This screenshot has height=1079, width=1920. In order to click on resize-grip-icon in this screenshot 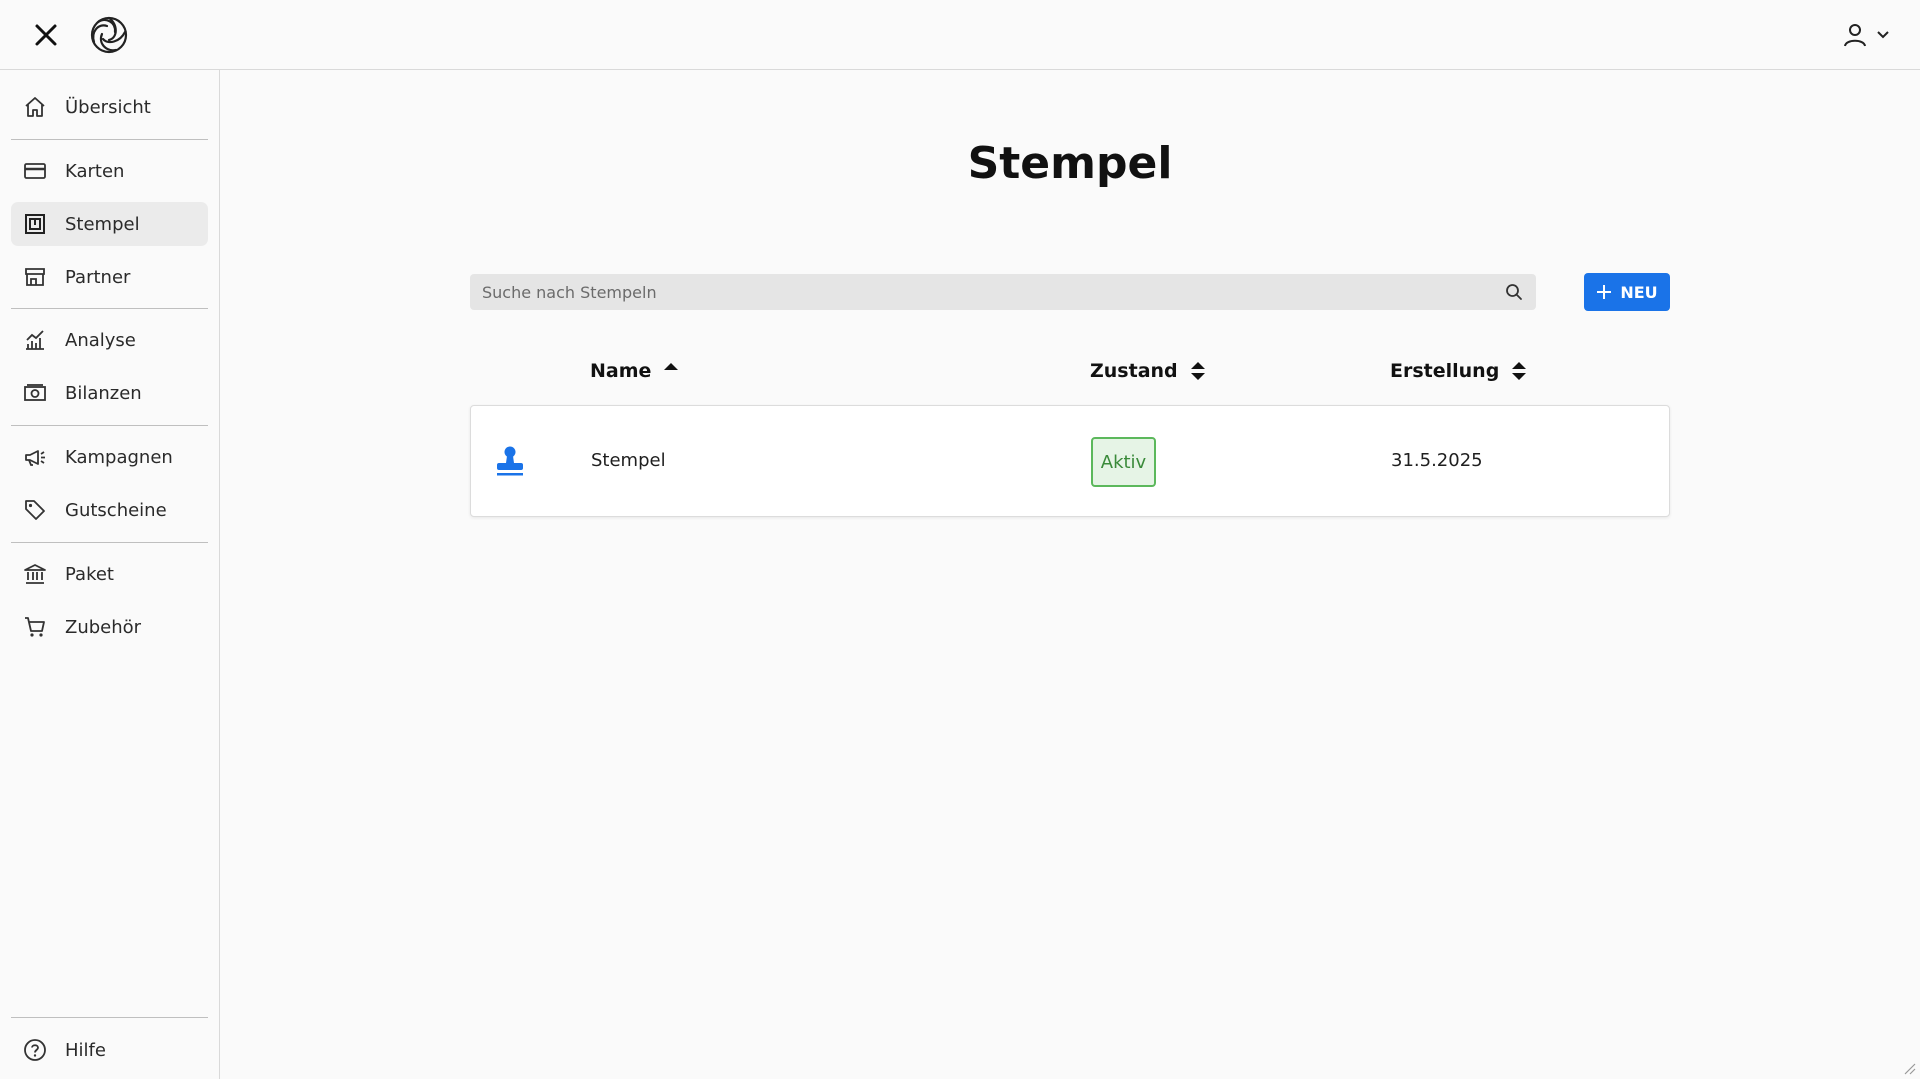, I will do `click(1909, 1068)`.